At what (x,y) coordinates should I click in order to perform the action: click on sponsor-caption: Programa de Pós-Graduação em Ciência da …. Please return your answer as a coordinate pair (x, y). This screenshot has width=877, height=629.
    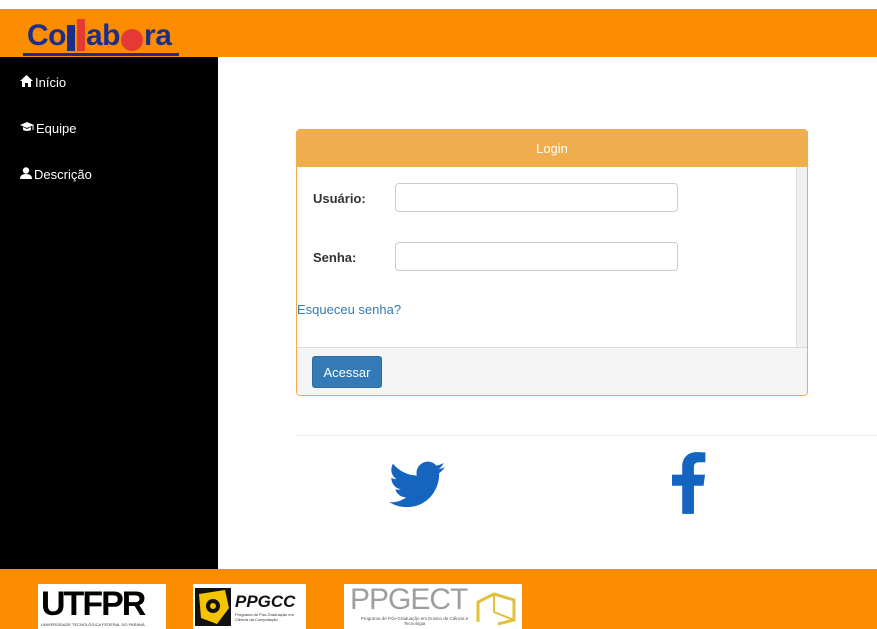
    Looking at the image, I should click on (264, 617).